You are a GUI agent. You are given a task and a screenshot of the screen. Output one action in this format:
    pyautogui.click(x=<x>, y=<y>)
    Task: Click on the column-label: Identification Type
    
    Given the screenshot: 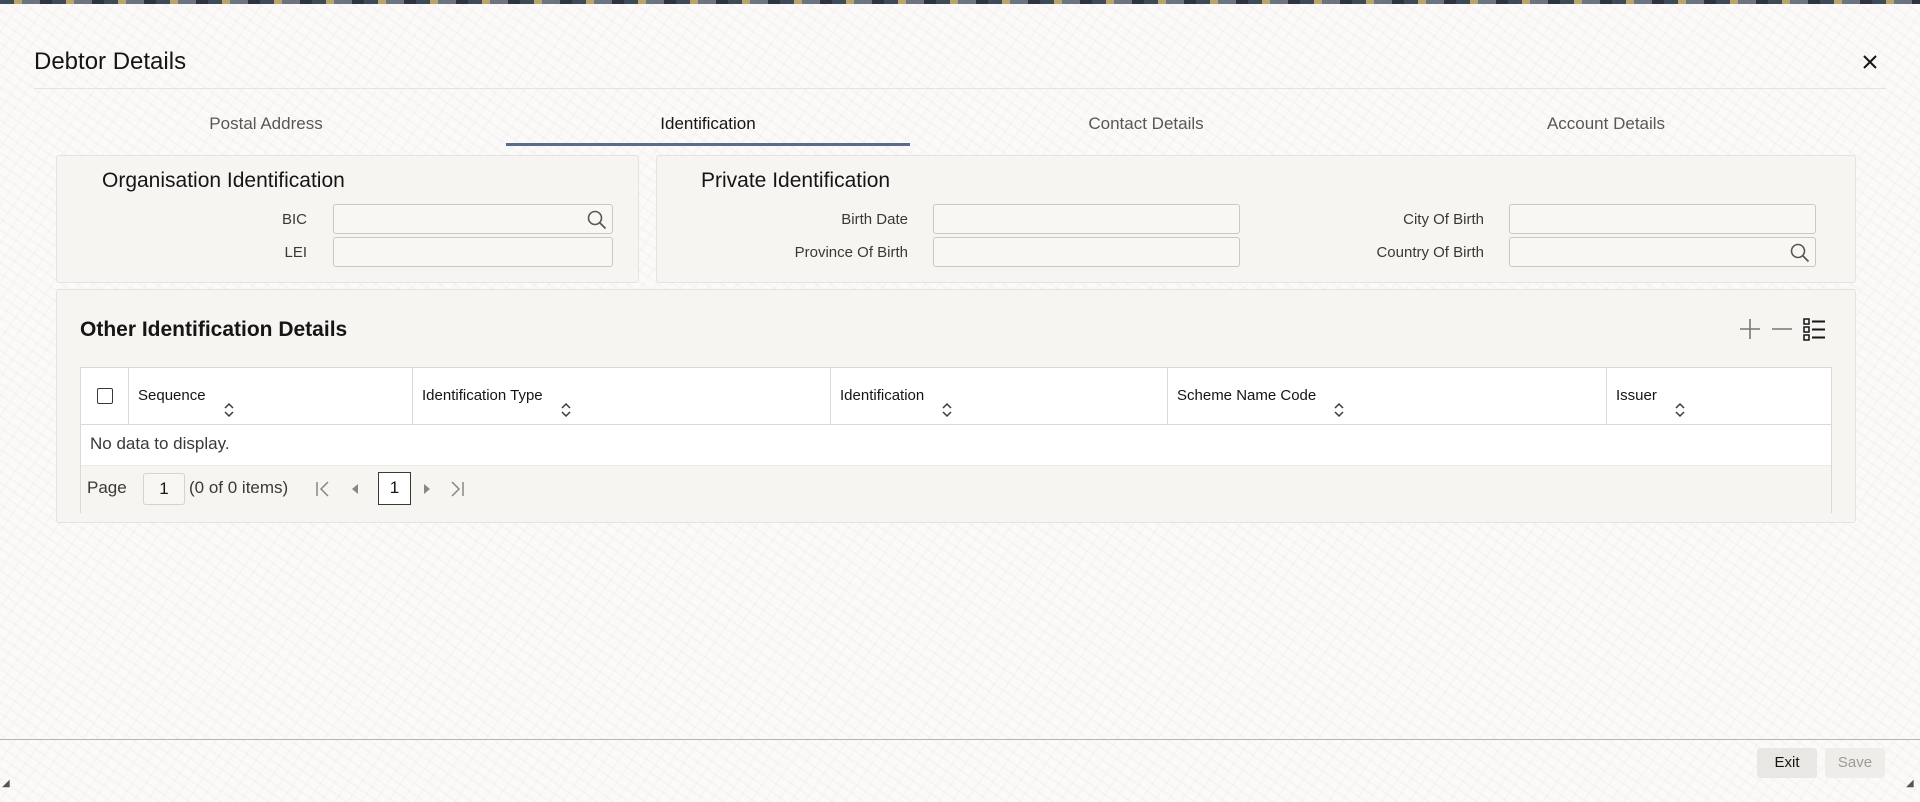 What is the action you would take?
    pyautogui.click(x=482, y=395)
    